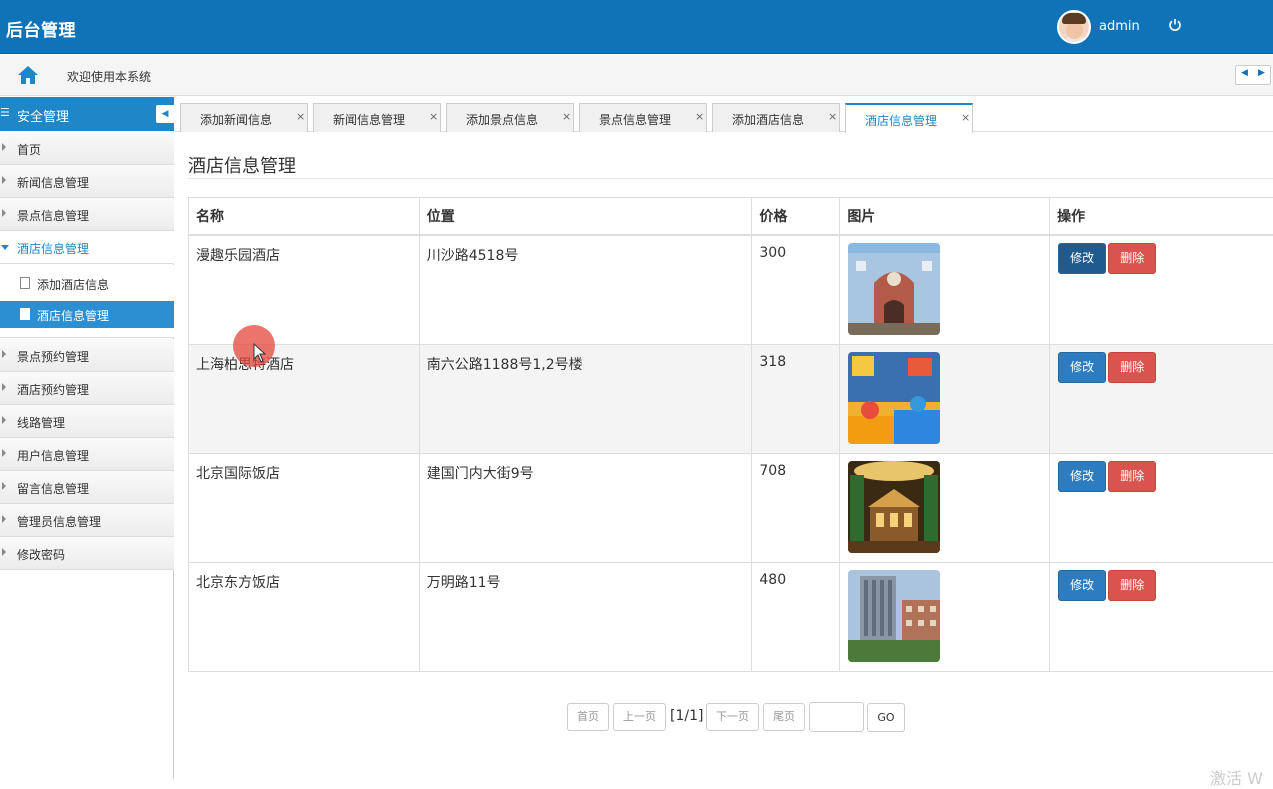 The image size is (1273, 789). What do you see at coordinates (5, 112) in the screenshot?
I see `menu-icon: ☰` at bounding box center [5, 112].